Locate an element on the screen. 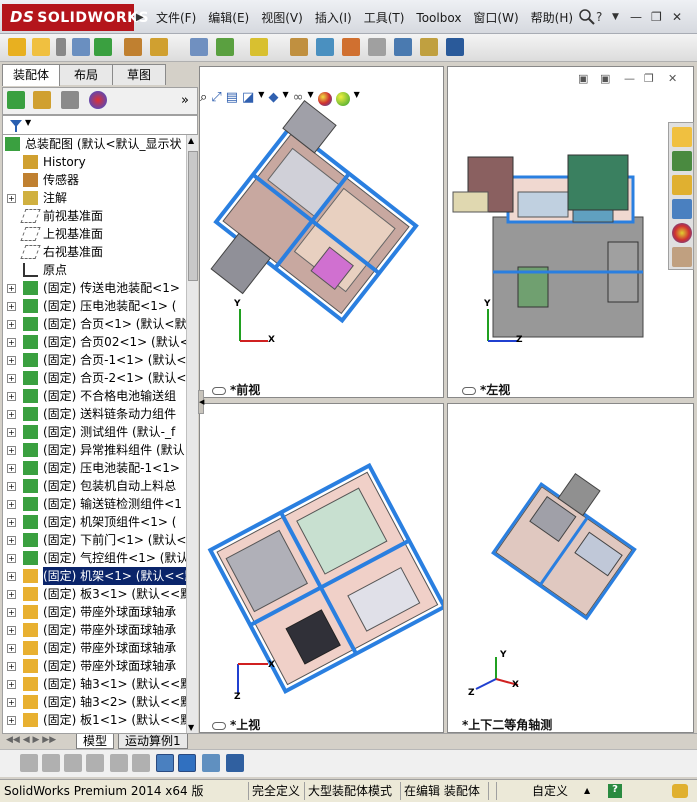 Image resolution: width=697 pixels, height=802 pixels. menu-file: 文件(F) is located at coordinates (176, 18).